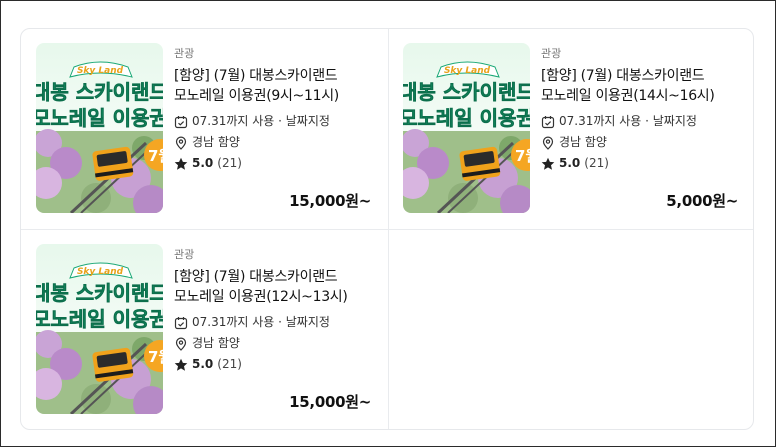 The width and height of the screenshot is (776, 447). Describe the element at coordinates (256, 96) in the screenshot. I see `product-title-line2: 모노레일 이용권(9시~11시)` at that location.